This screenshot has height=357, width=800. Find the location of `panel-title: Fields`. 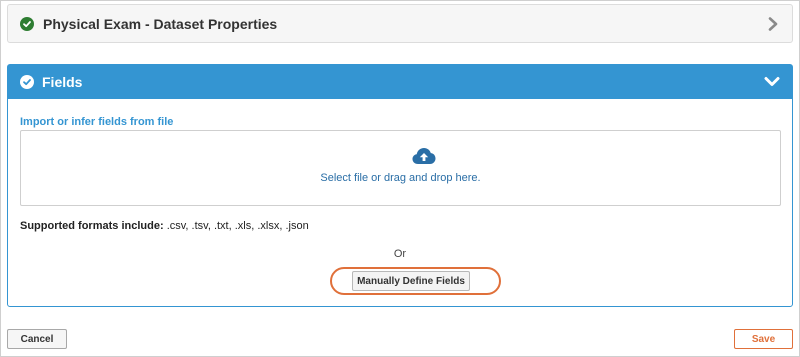

panel-title: Fields is located at coordinates (62, 82).